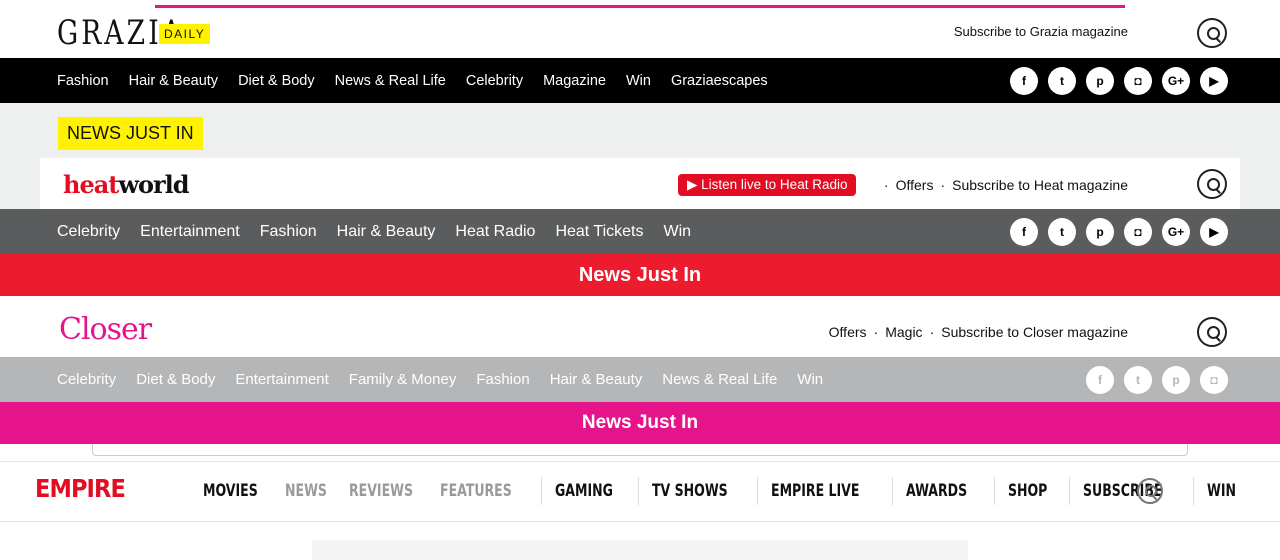 The width and height of the screenshot is (1280, 560). What do you see at coordinates (677, 232) in the screenshot?
I see `heat-nav-item: Win` at bounding box center [677, 232].